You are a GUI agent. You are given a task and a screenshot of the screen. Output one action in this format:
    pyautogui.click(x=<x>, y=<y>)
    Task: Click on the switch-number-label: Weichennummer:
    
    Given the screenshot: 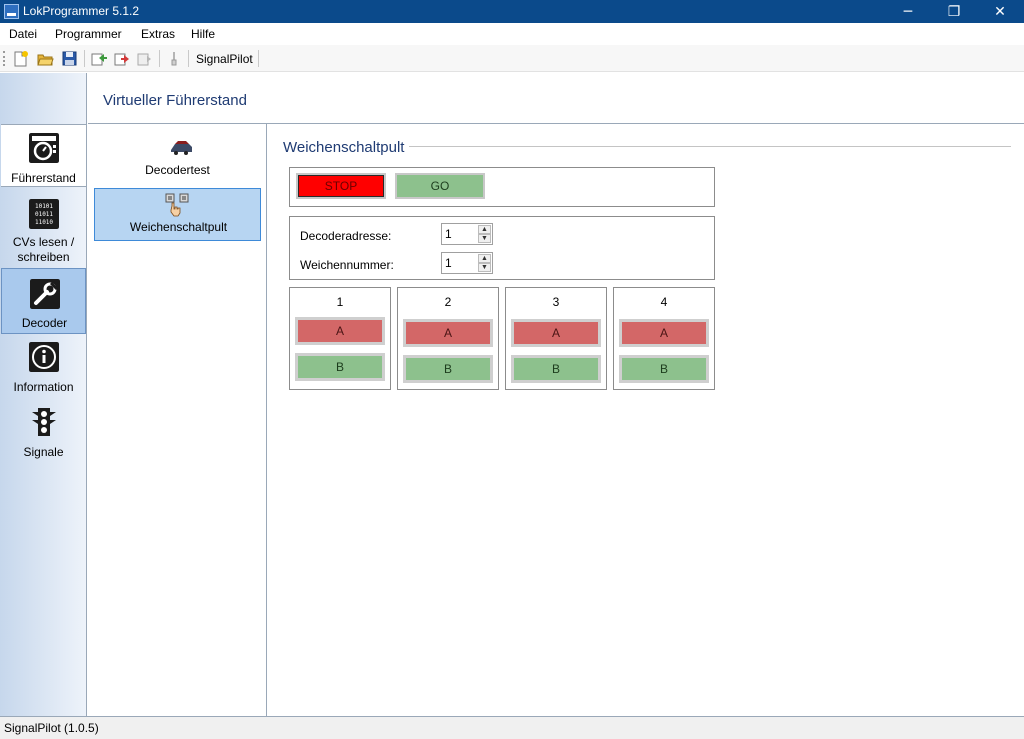 What is the action you would take?
    pyautogui.click(x=347, y=265)
    